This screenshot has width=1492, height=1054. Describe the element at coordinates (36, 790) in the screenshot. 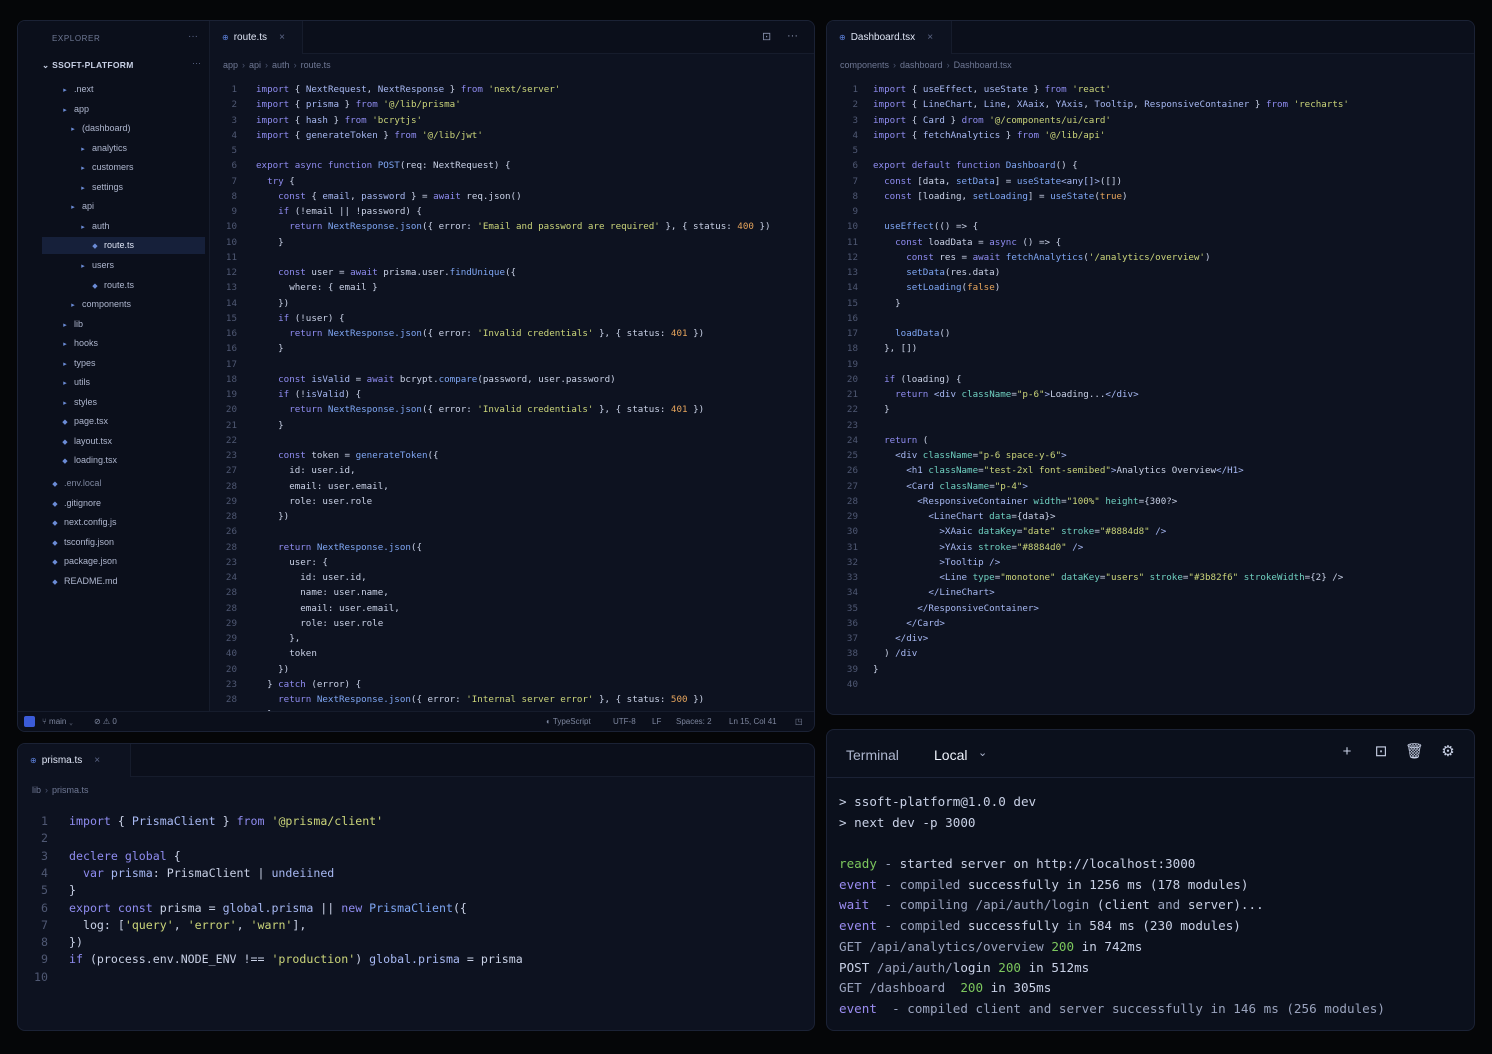

I see `breadcrumb-item: lib` at that location.